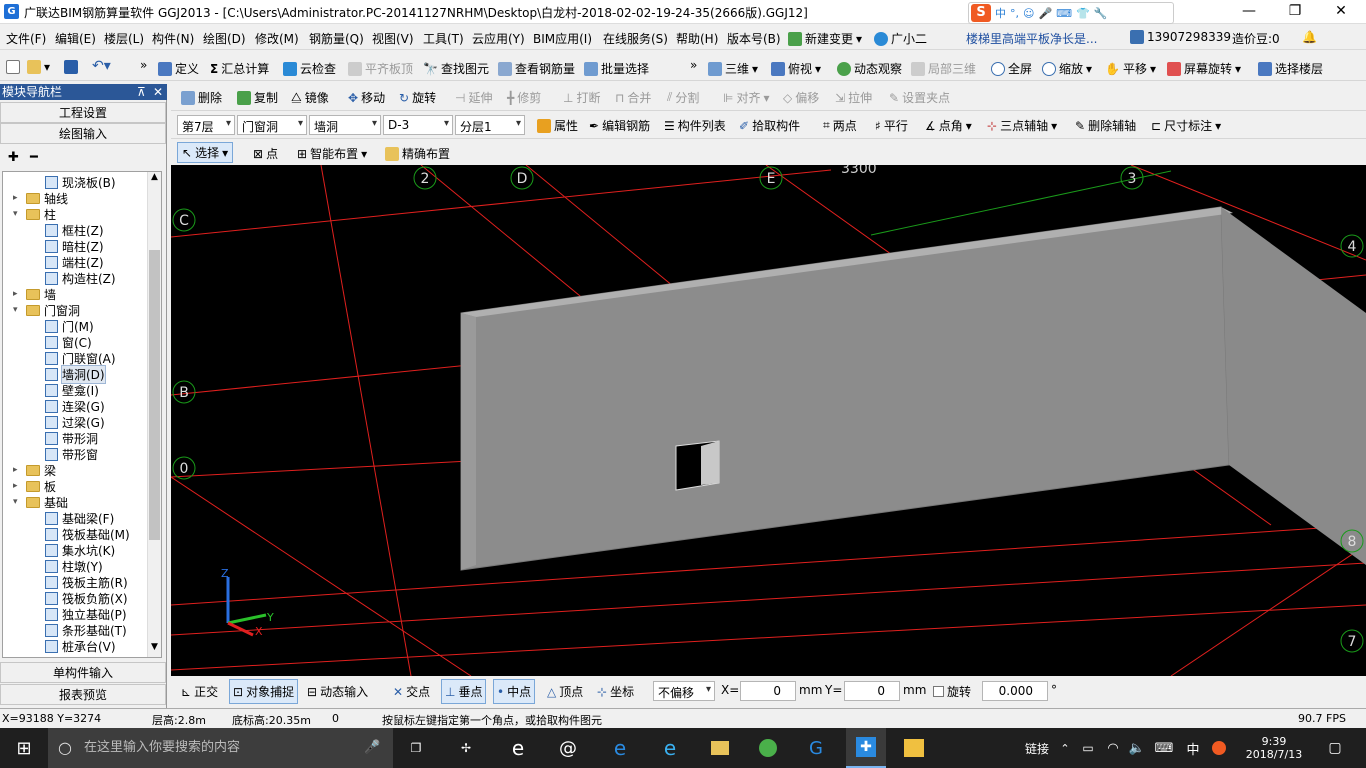 The image size is (1366, 768). What do you see at coordinates (746, 97) in the screenshot?
I see `align-button: ⊫ 对齐 ▾` at bounding box center [746, 97].